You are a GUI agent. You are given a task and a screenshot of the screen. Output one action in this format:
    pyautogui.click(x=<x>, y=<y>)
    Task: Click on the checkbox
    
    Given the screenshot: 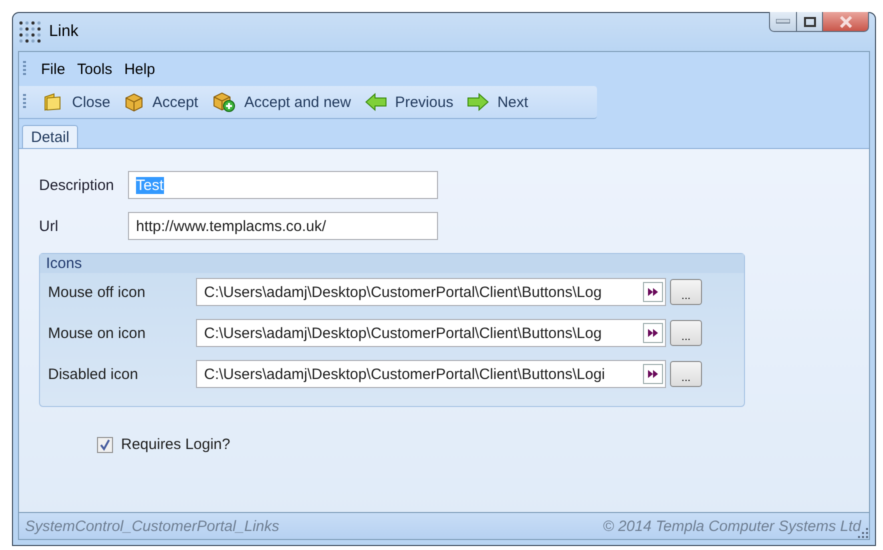 What is the action you would take?
    pyautogui.click(x=105, y=444)
    